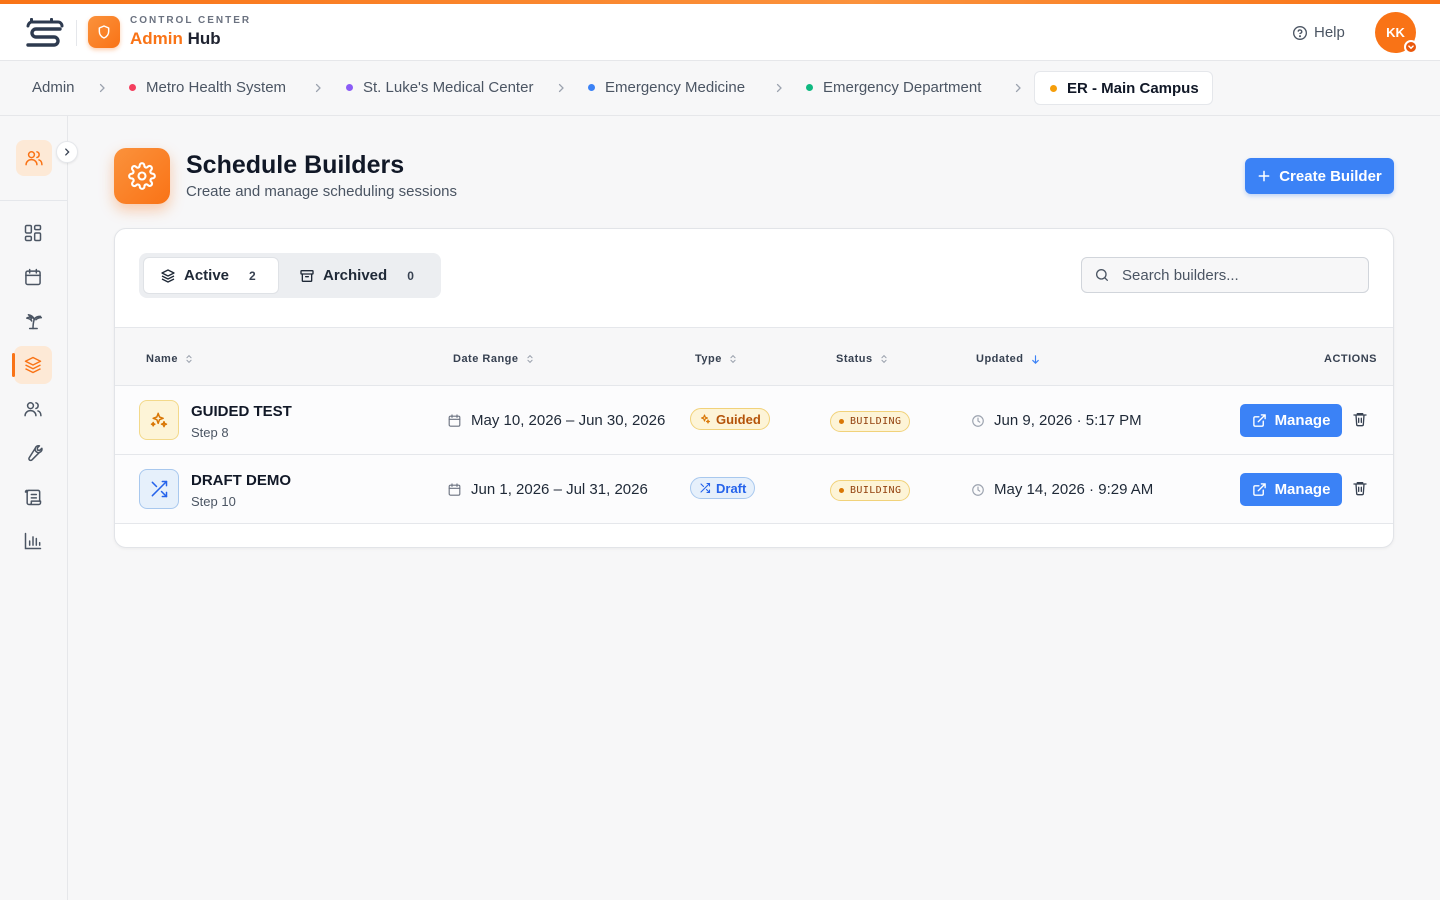 Image resolution: width=1440 pixels, height=900 pixels. Describe the element at coordinates (1300, 32) in the screenshot. I see `help-circle-icon` at that location.